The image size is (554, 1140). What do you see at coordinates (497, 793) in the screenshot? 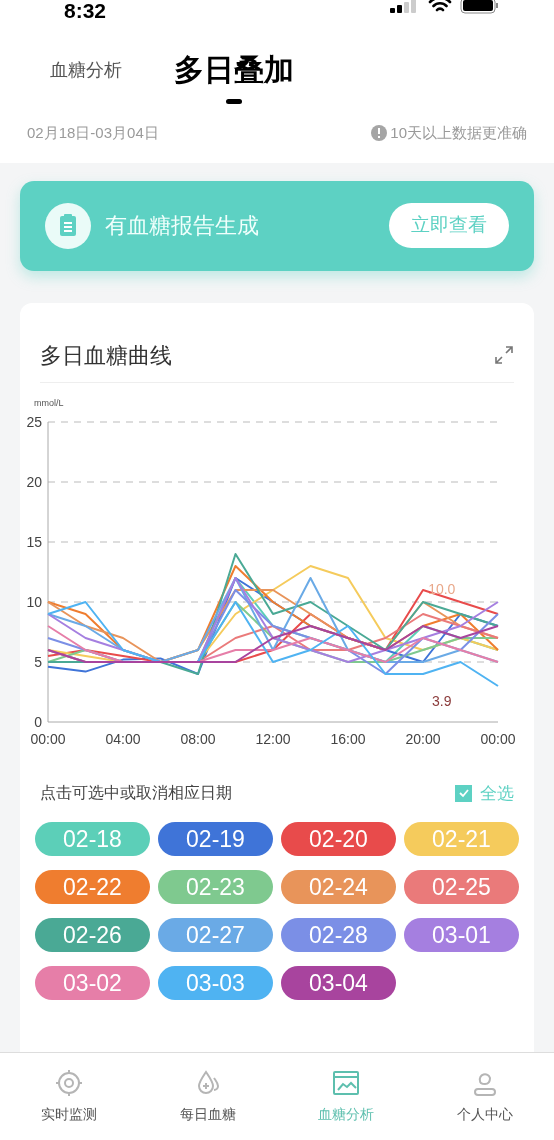
I see `select-all-label: 全选` at bounding box center [497, 793].